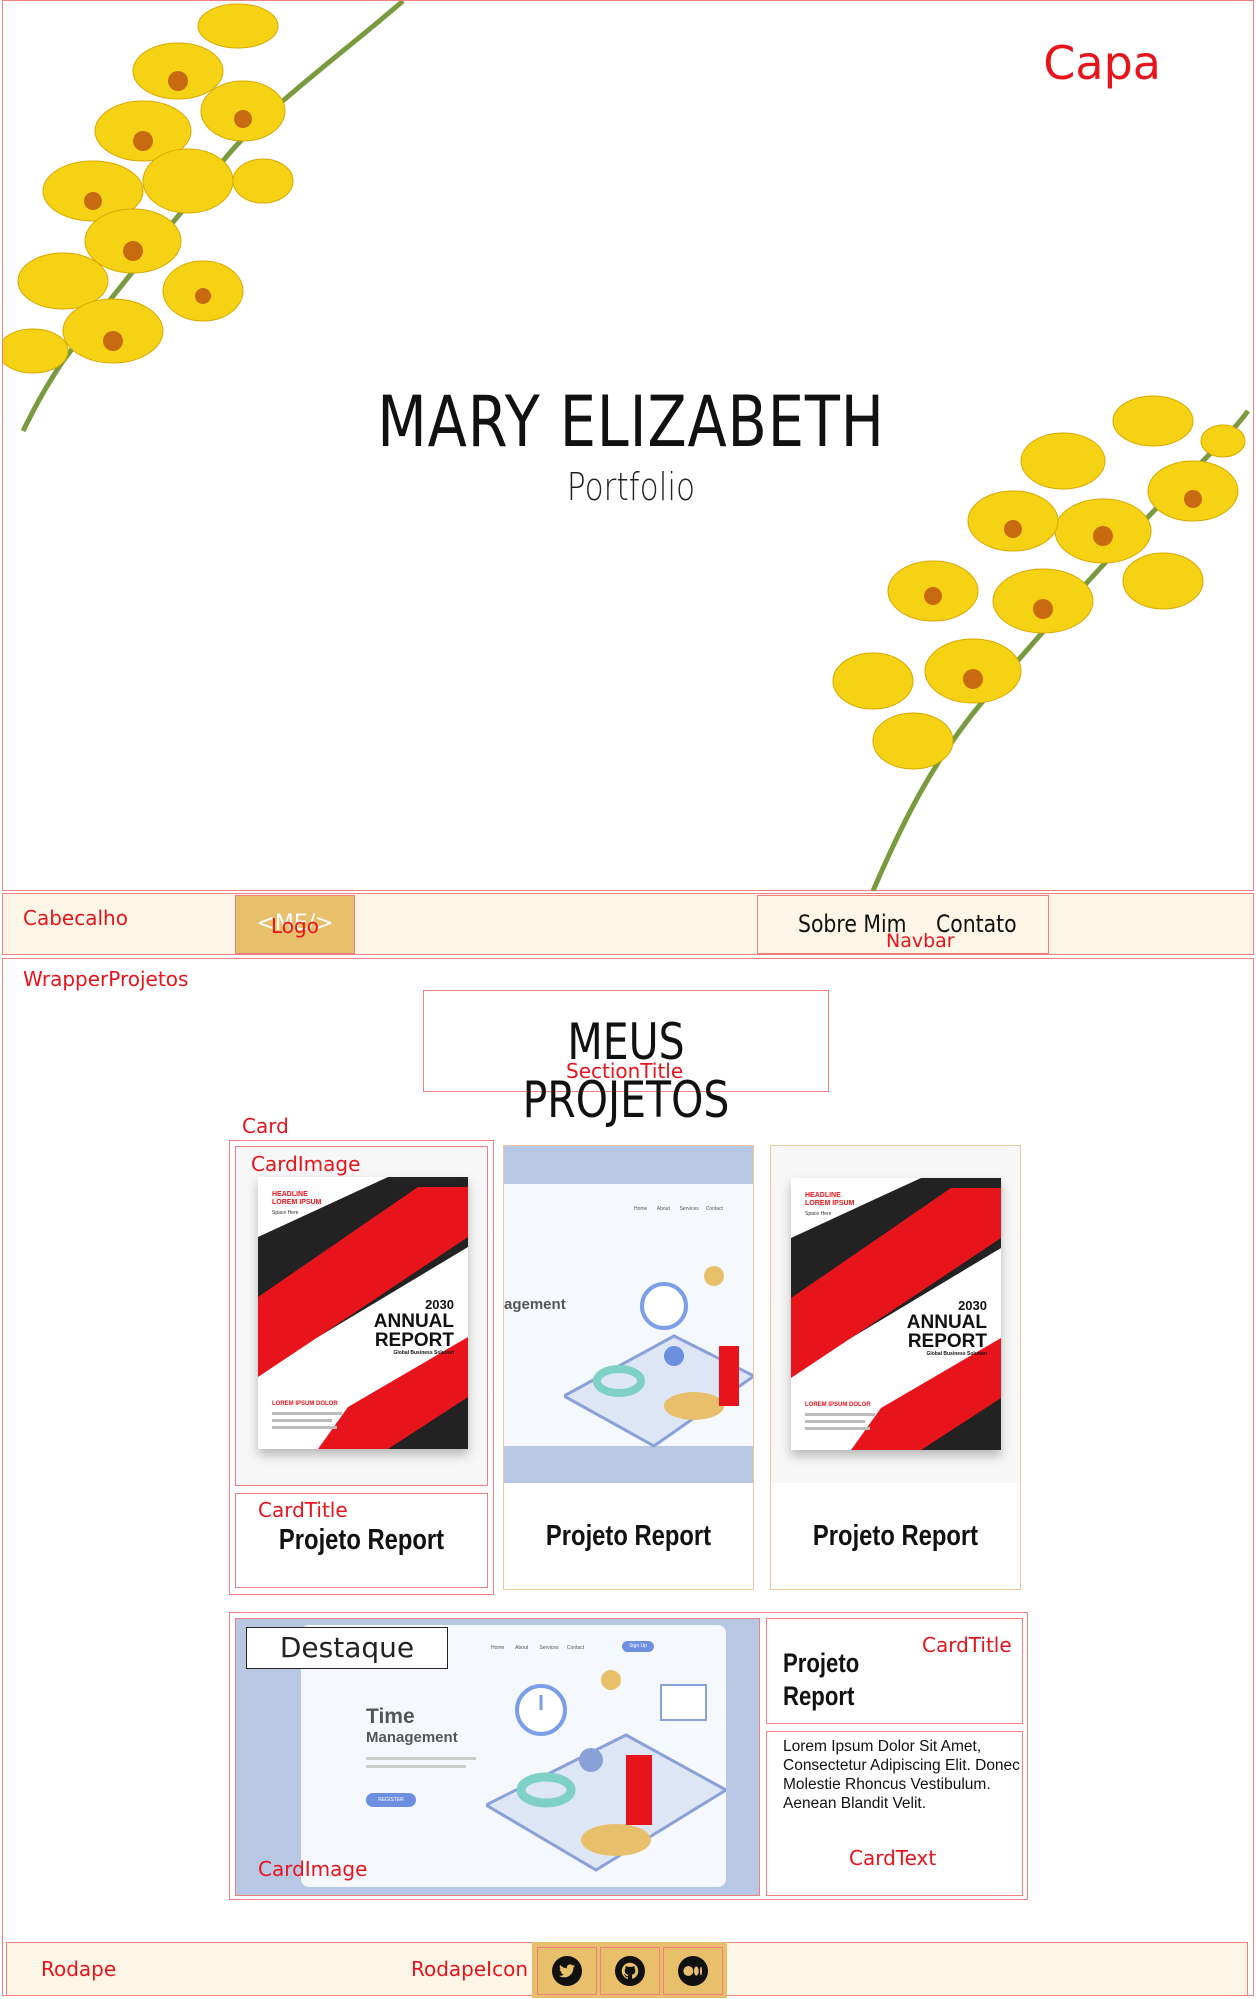 Image resolution: width=1256 pixels, height=1999 pixels. Describe the element at coordinates (265, 1126) in the screenshot. I see `card-annotation: Card` at that location.